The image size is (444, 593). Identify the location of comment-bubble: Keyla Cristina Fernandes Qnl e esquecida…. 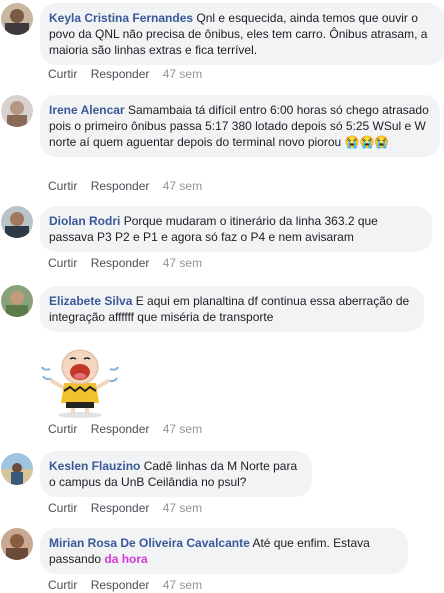
(242, 34).